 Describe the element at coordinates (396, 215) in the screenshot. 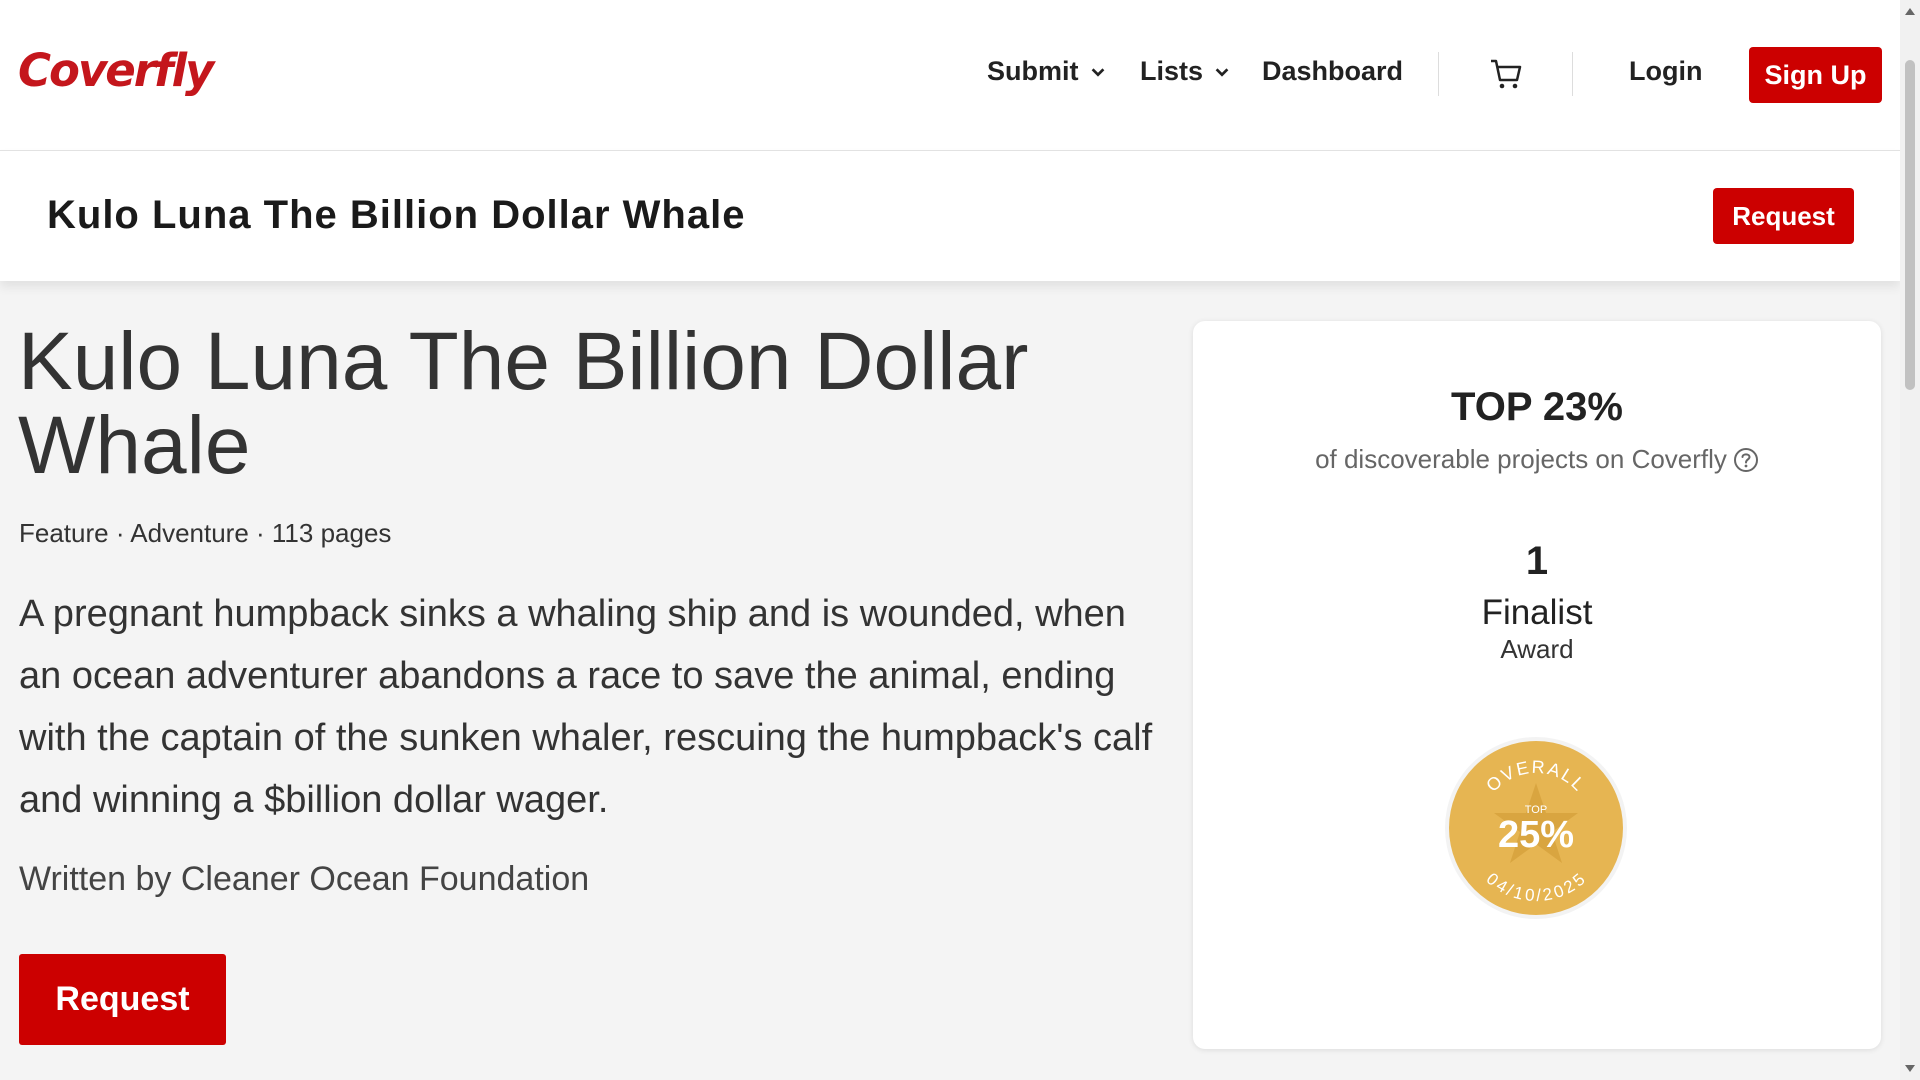

I see `sticky-project-title: Kulo Luna The Billion Dollar Whale` at that location.